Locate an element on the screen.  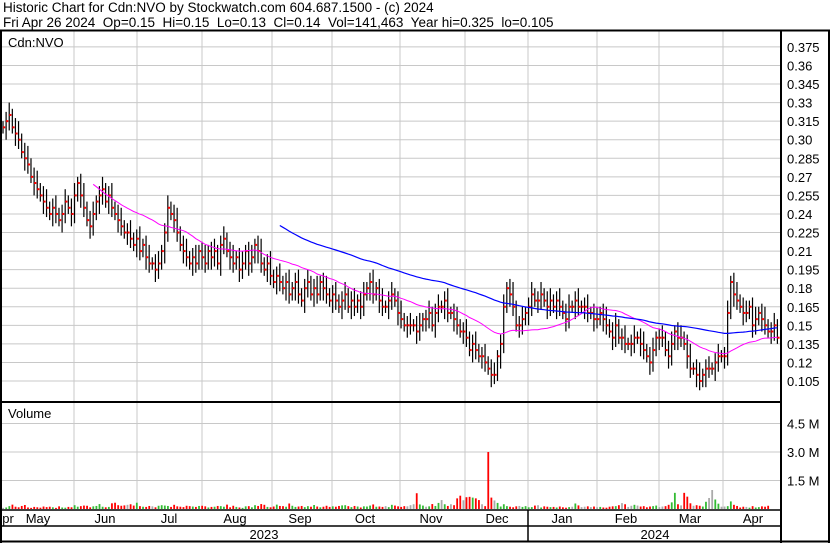
year-label: 2023 is located at coordinates (264, 534).